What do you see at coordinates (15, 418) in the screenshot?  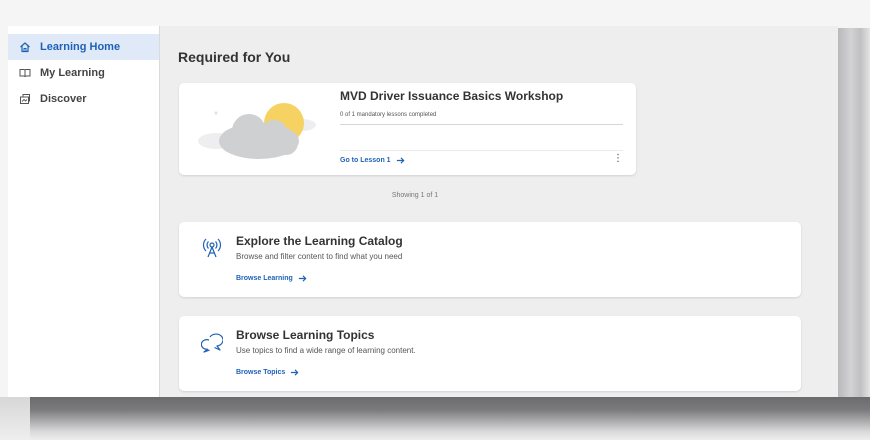 I see `blurred-frame-corner` at bounding box center [15, 418].